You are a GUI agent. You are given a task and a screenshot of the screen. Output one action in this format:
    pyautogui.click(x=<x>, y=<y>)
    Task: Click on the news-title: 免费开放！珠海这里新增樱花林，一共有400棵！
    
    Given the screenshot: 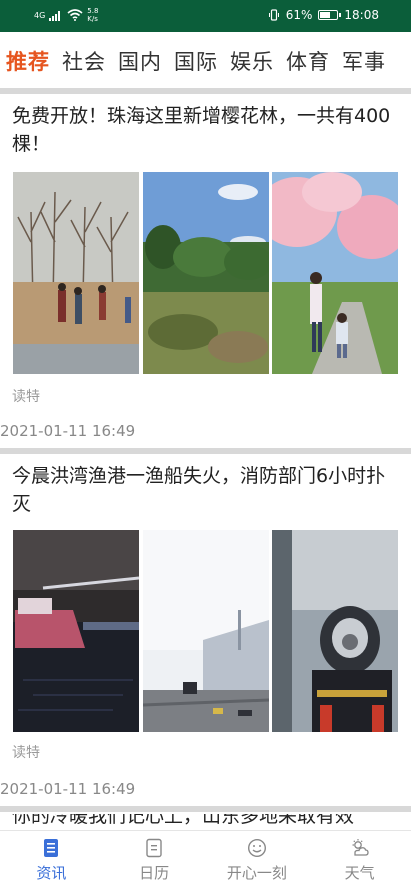 What is the action you would take?
    pyautogui.click(x=208, y=130)
    